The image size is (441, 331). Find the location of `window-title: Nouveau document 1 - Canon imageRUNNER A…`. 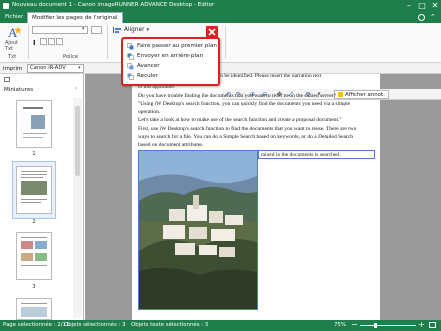

window-title: Nouveau document 1 - Canon imageRUNNER A… is located at coordinates (113, 5).